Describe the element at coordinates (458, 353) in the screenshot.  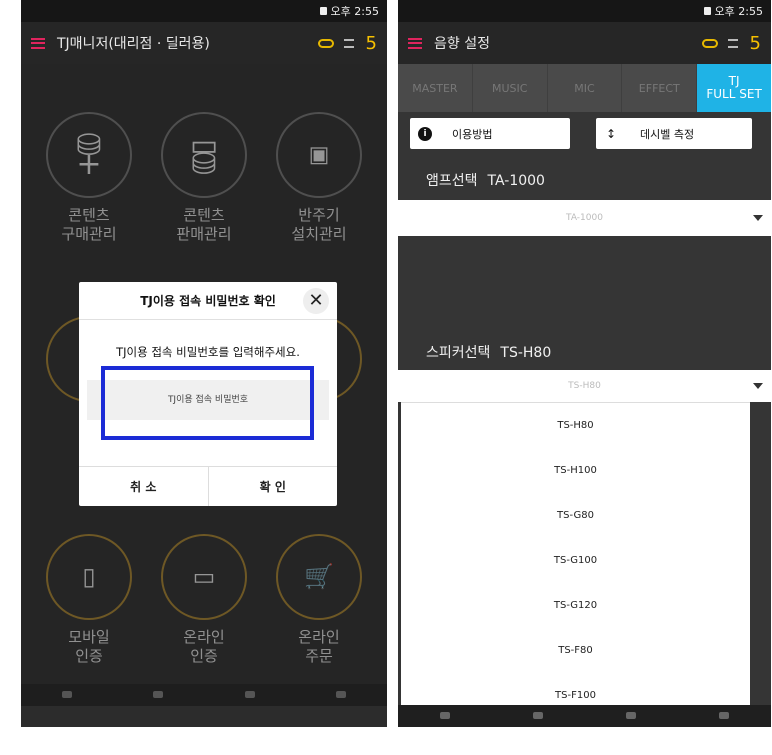
I see `speaker-label-text: 스피커선택` at that location.